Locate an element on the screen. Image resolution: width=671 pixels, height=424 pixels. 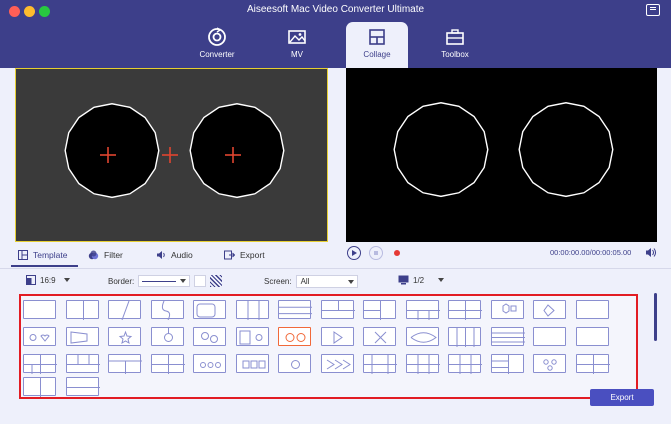
feedback-icon is located at coordinates (653, 10).